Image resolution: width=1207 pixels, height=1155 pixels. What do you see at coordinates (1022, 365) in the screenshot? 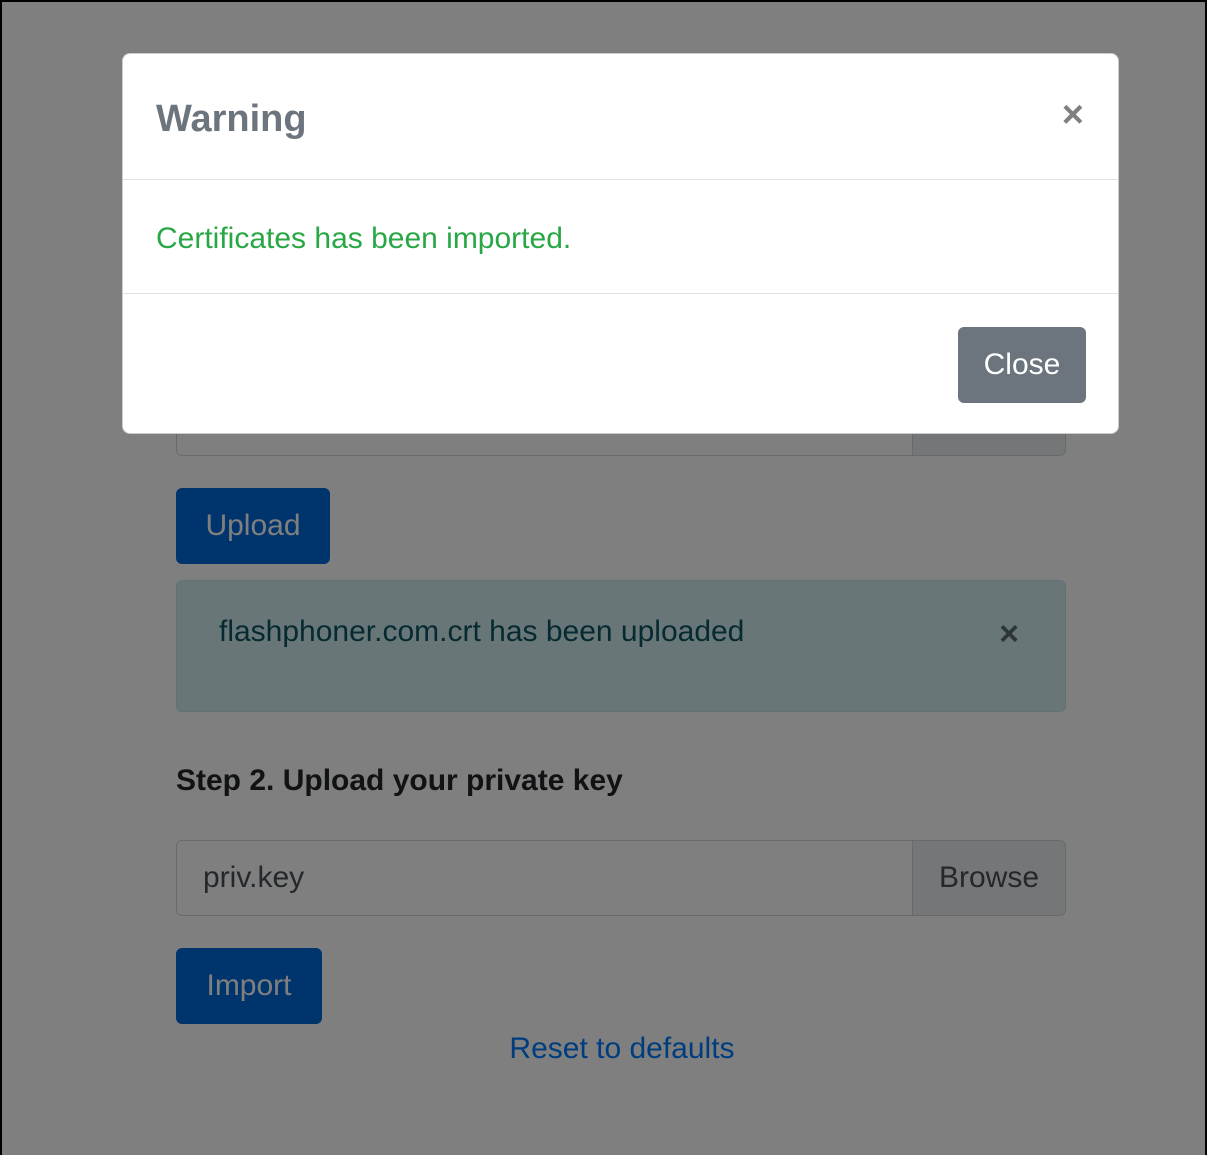
I see `close-button: Close` at bounding box center [1022, 365].